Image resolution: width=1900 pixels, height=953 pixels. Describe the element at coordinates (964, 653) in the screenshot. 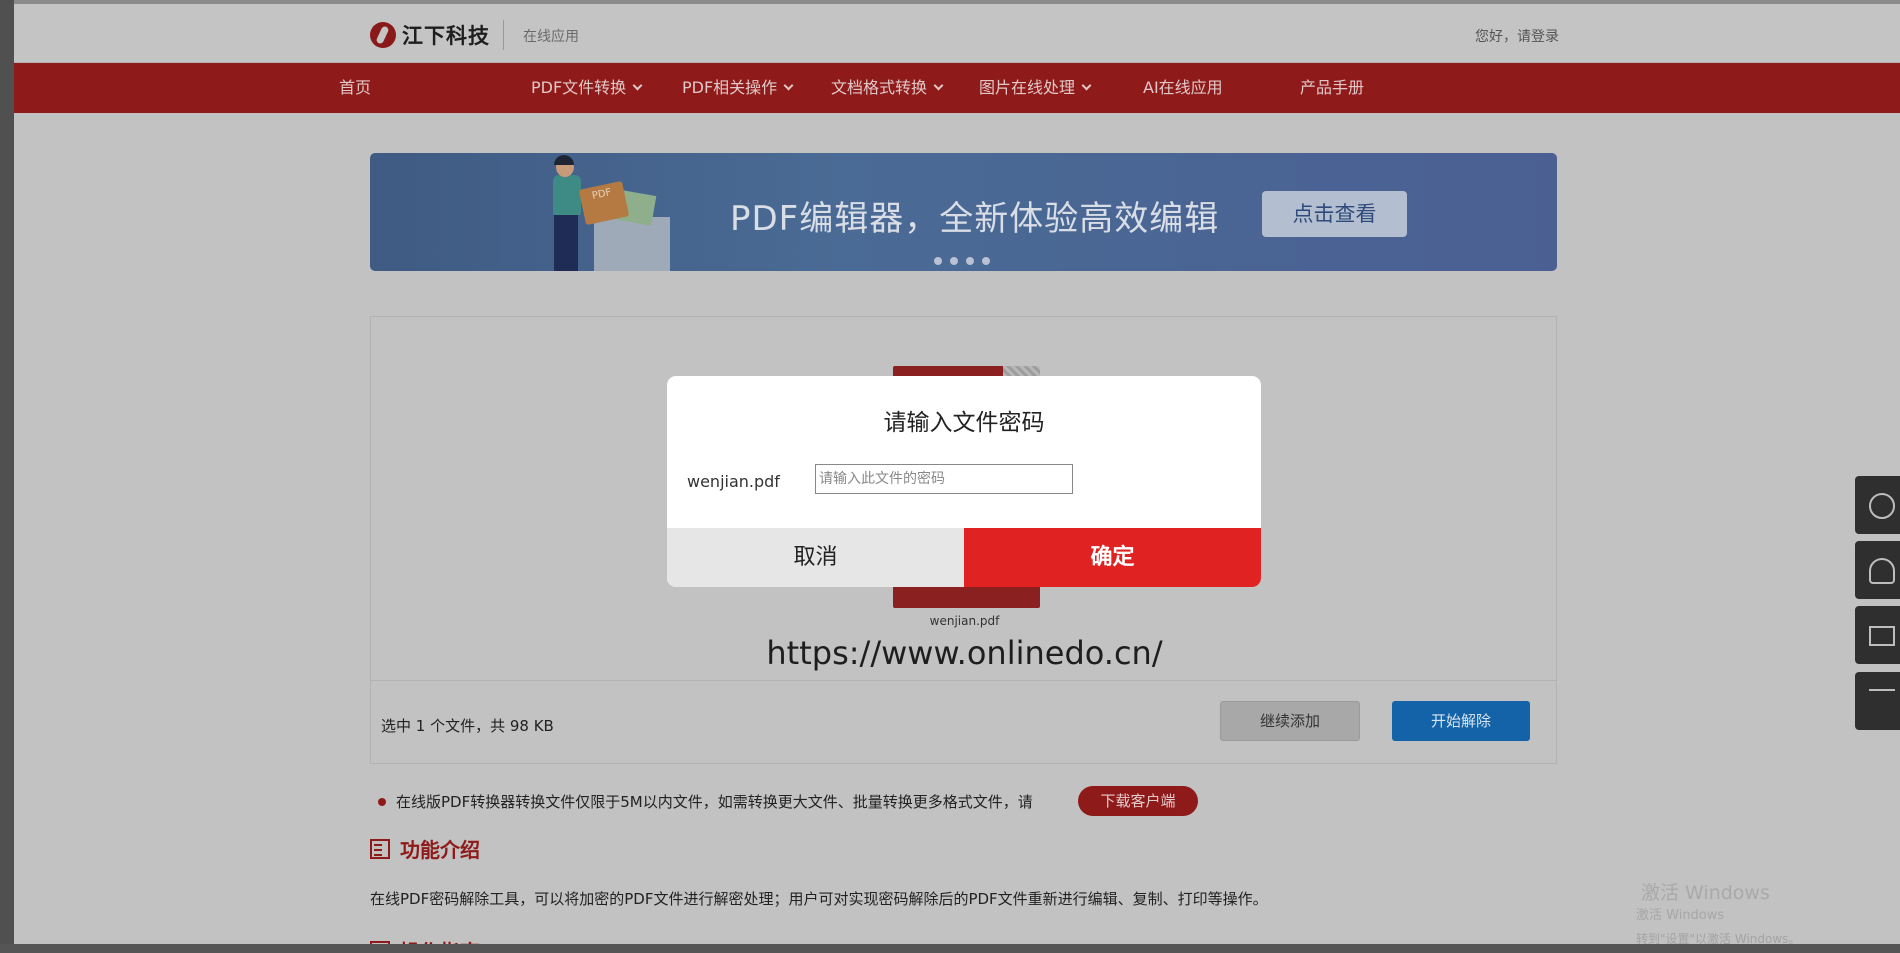

I see `site-url-watermark: https://www.onlinedo.cn/` at that location.